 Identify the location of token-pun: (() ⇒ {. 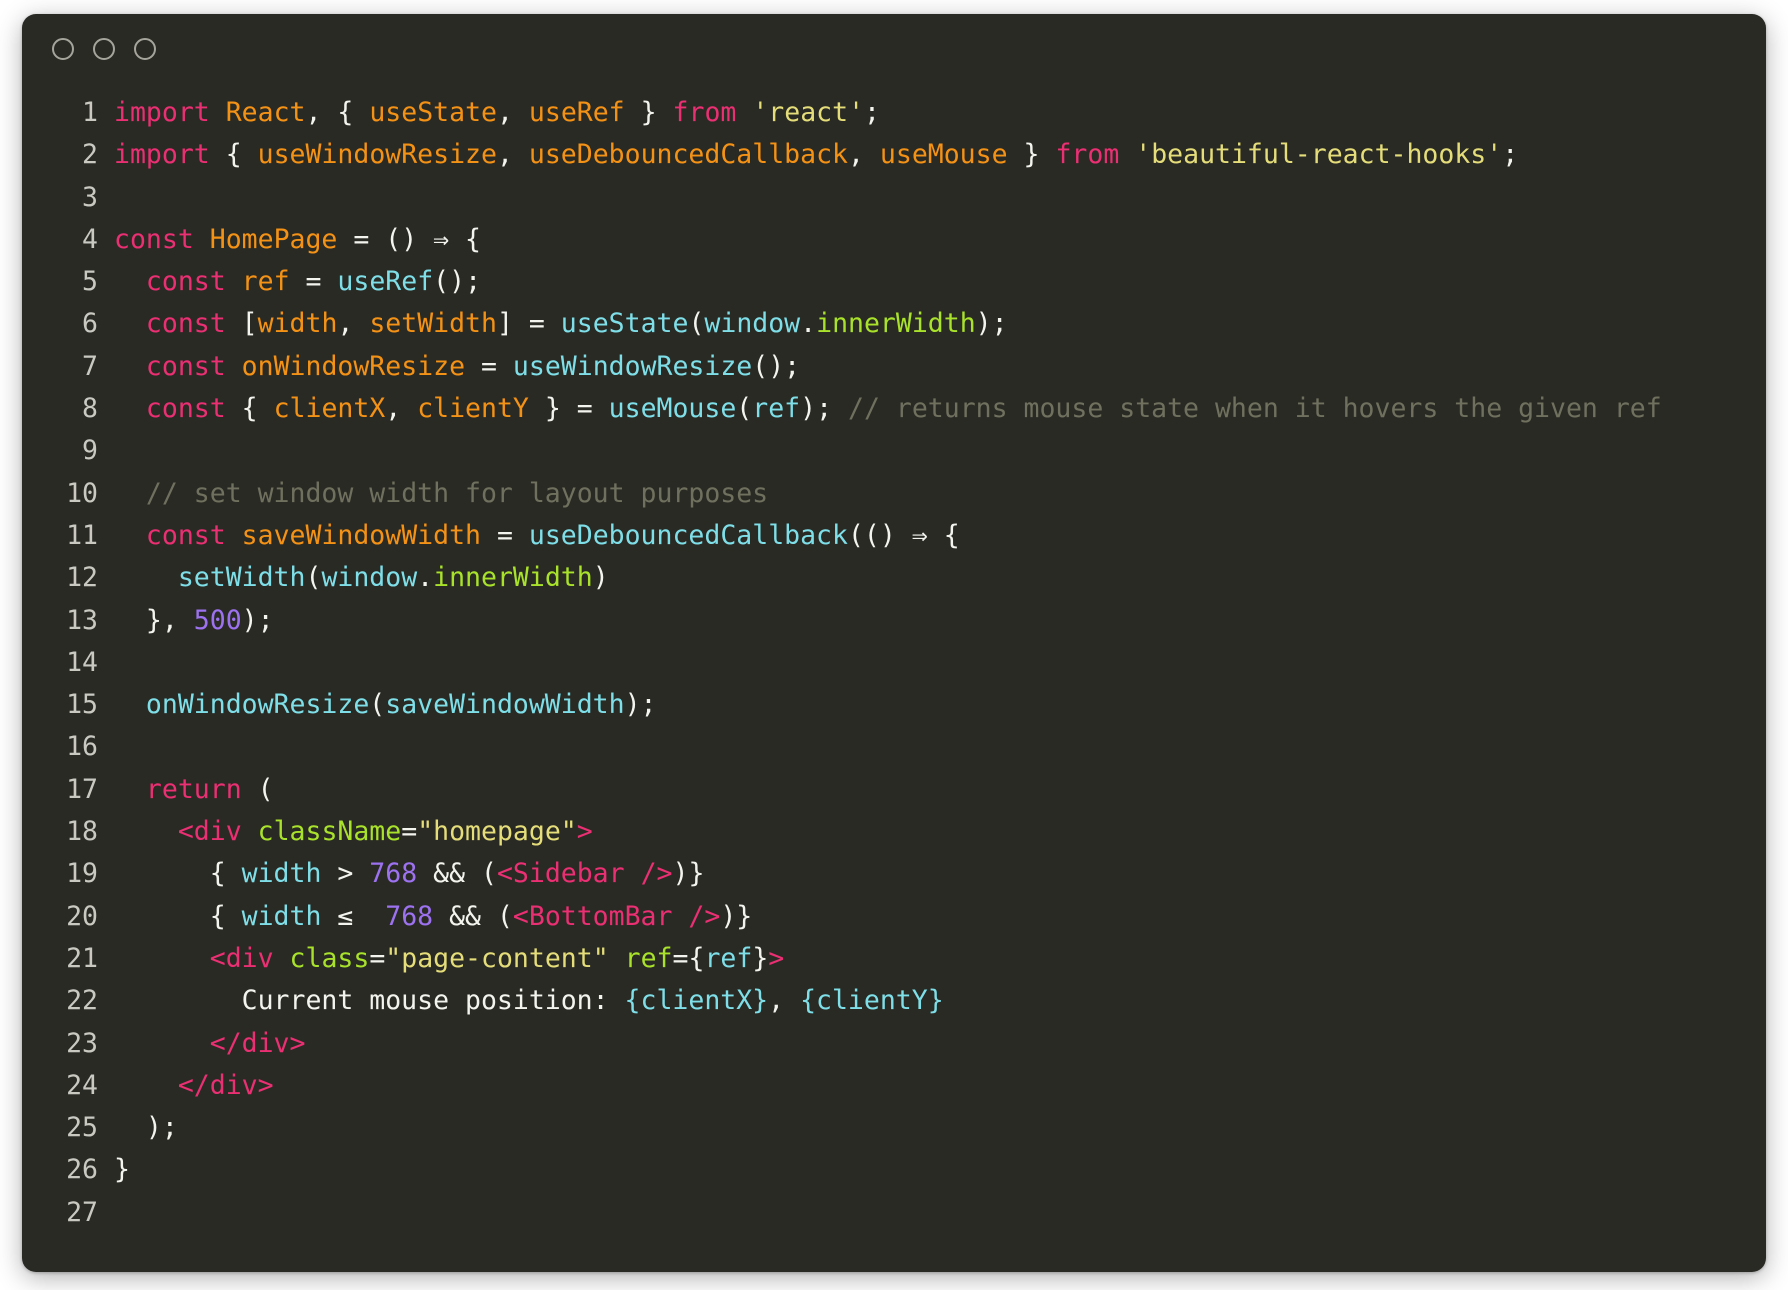
(903, 535).